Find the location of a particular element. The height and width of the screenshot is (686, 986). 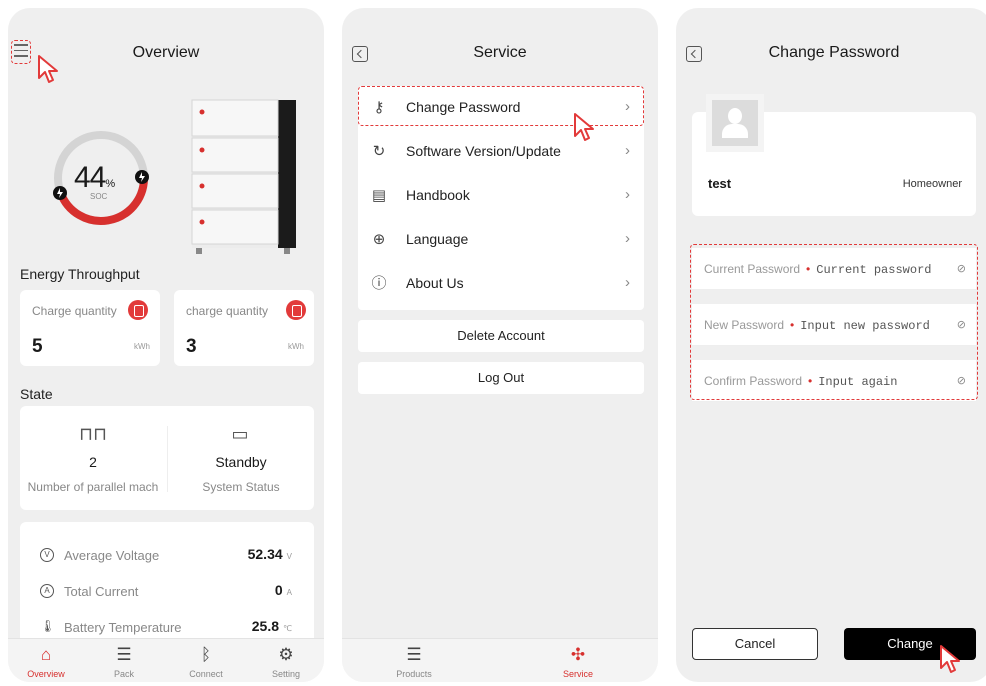

avatar is located at coordinates (735, 123).